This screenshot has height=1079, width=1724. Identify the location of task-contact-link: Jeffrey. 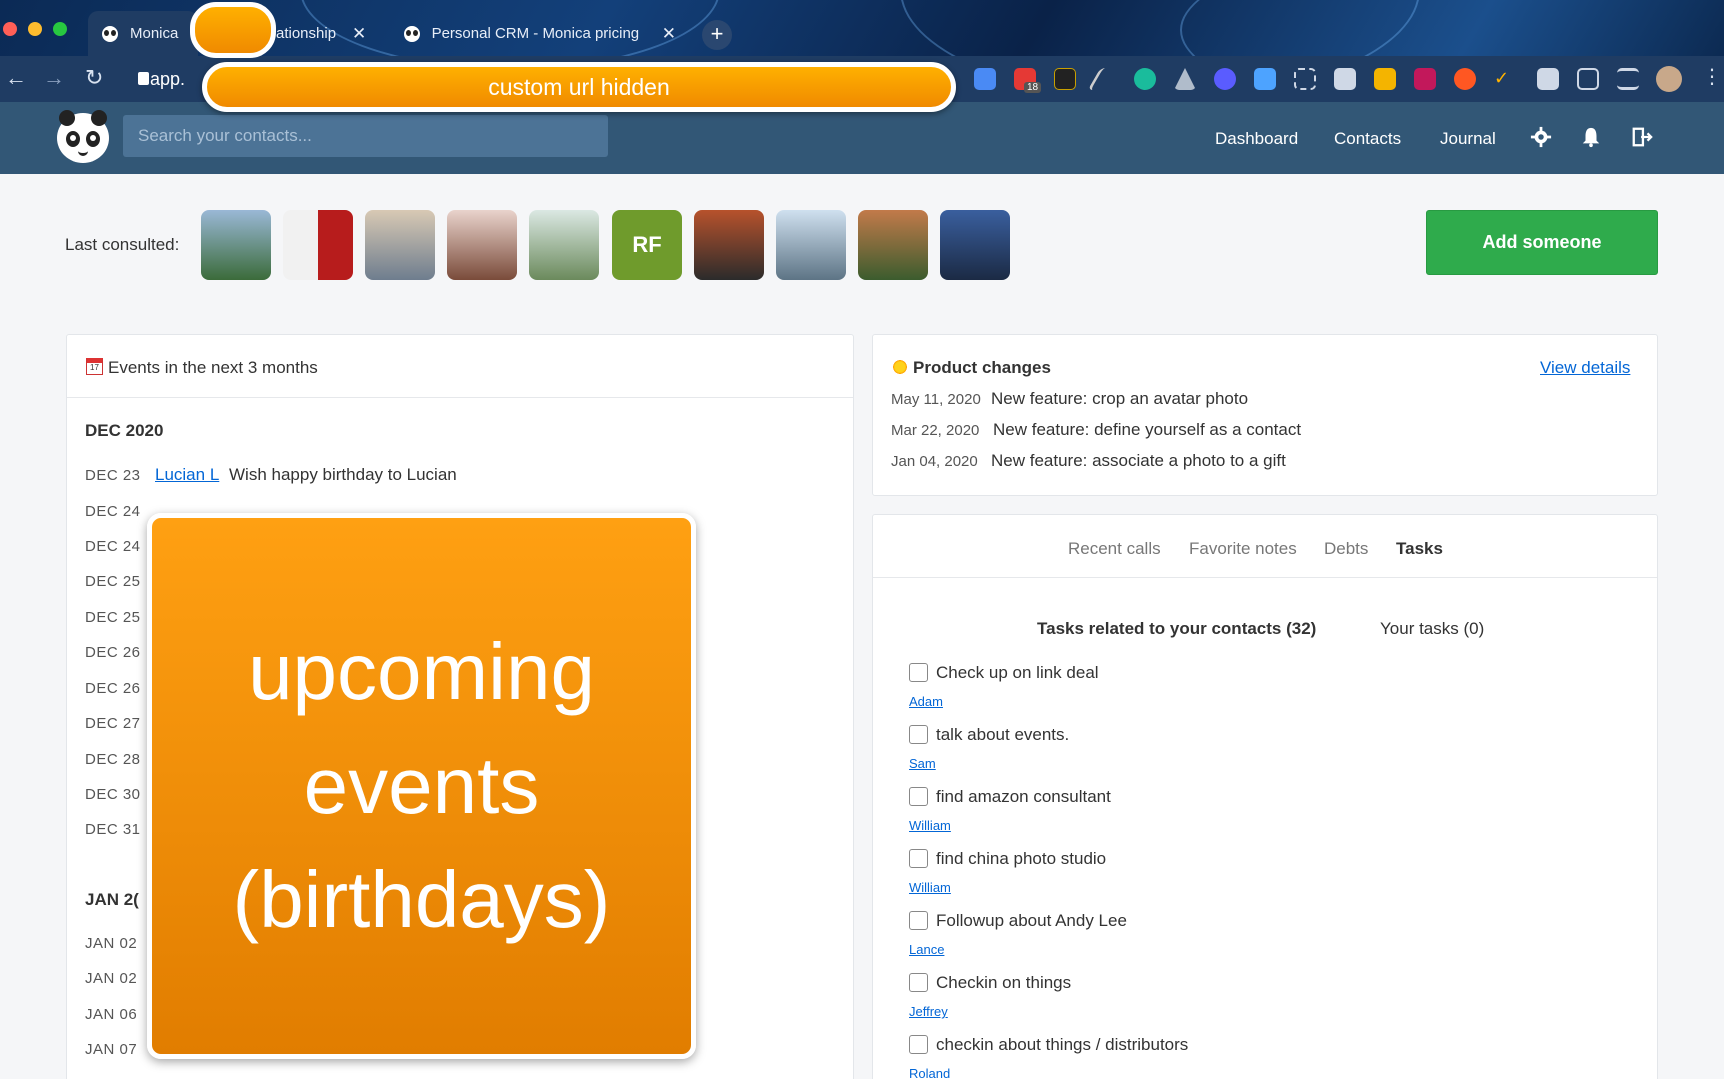
(928, 1011).